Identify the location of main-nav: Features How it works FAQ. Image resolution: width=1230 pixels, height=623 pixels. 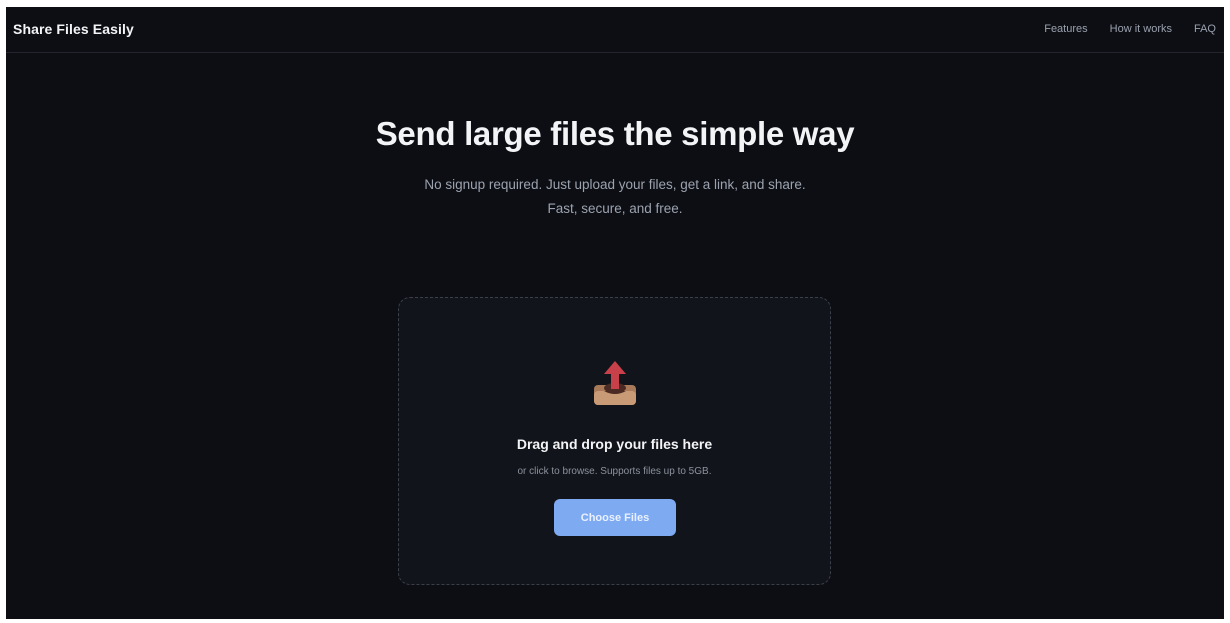
(1130, 29).